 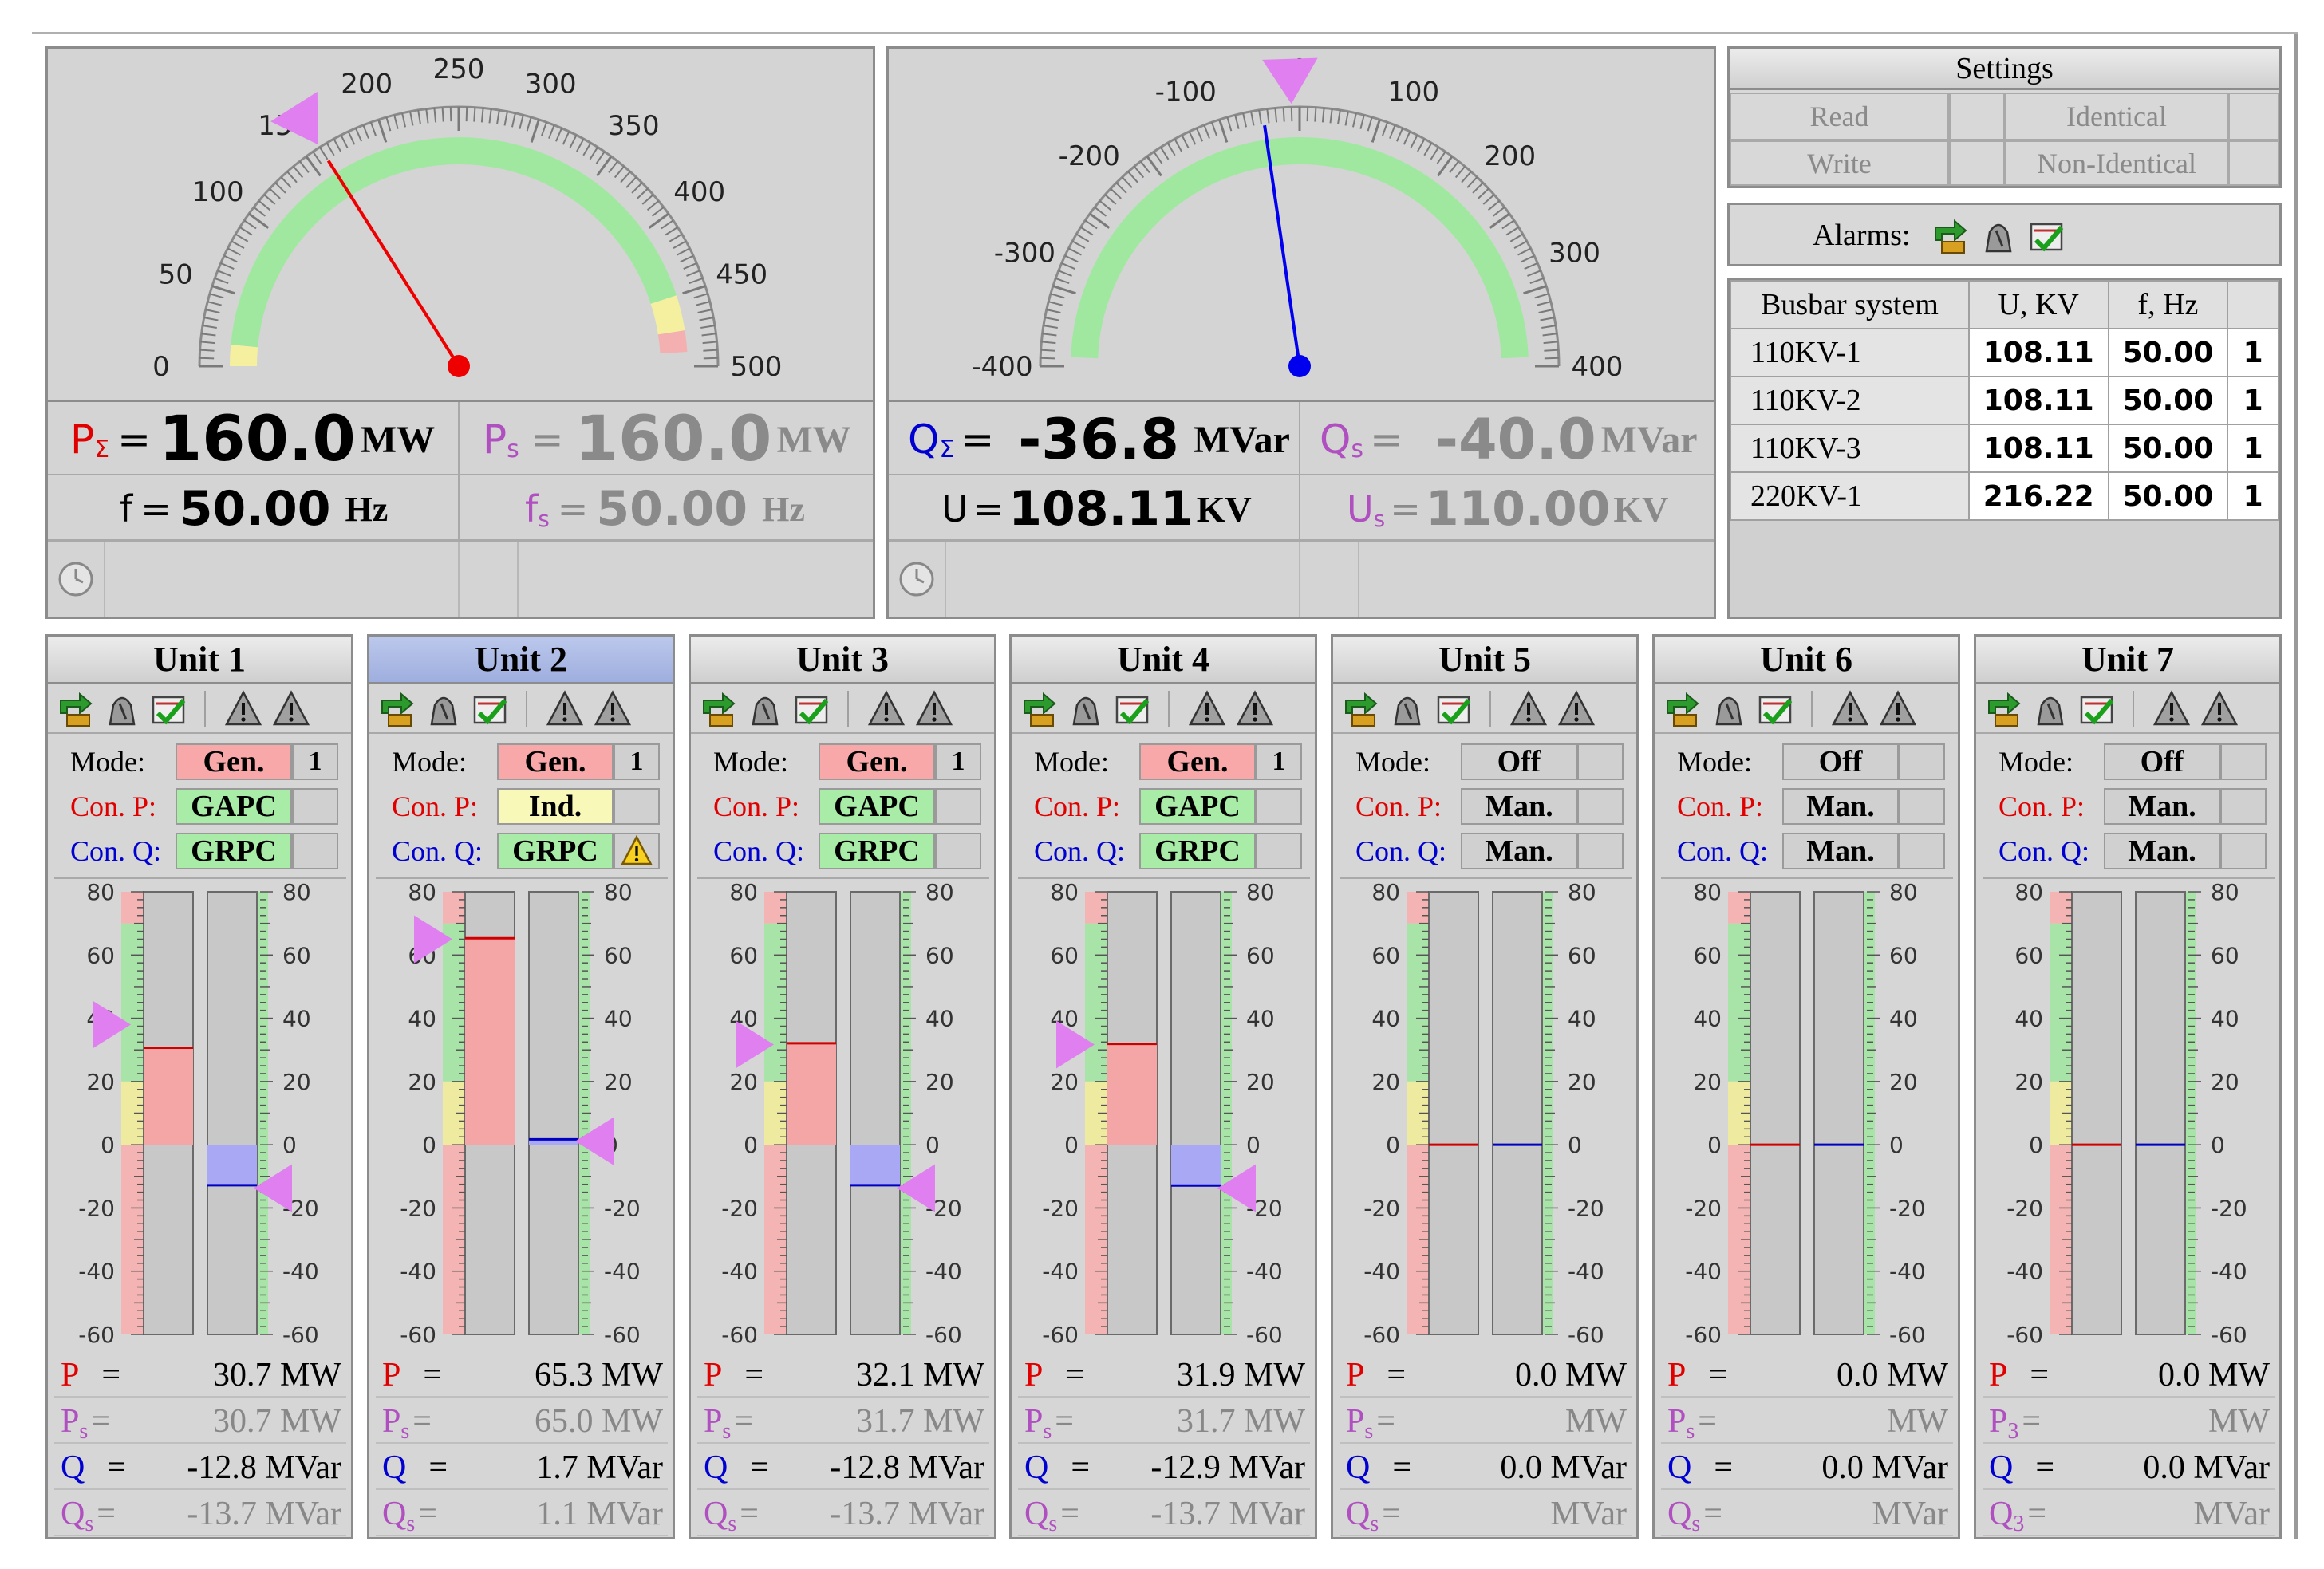 What do you see at coordinates (843, 1468) in the screenshot?
I see `q-reading: Q = -12.8 MVar` at bounding box center [843, 1468].